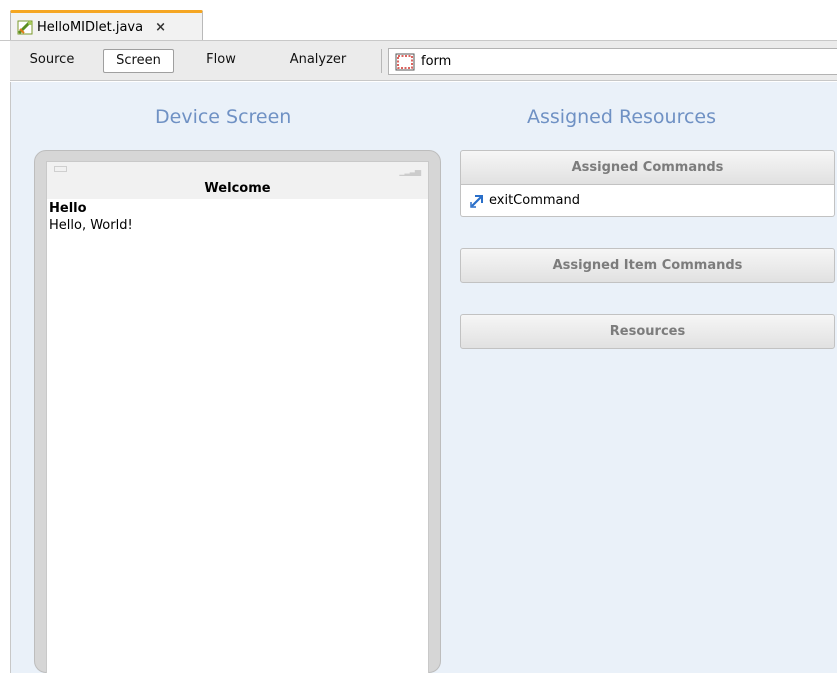 The height and width of the screenshot is (673, 837). I want to click on exit-command-item: exitCommand, so click(524, 201).